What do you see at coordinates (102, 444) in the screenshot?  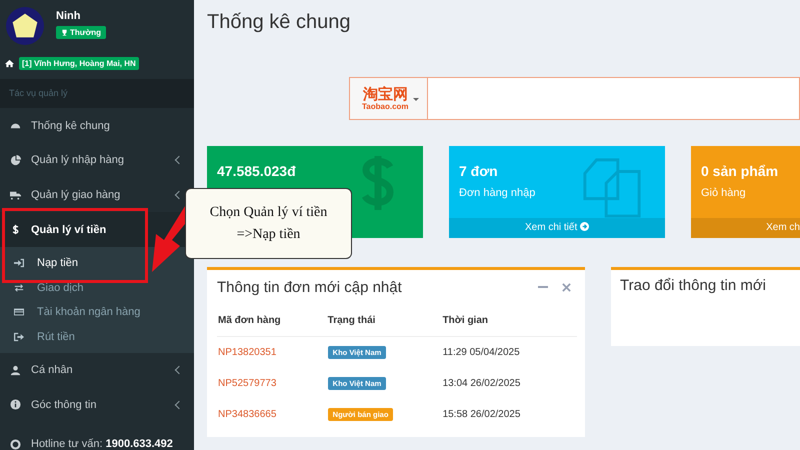 I see `hotline-text: Hotline tư vấn: 1900.633.492` at bounding box center [102, 444].